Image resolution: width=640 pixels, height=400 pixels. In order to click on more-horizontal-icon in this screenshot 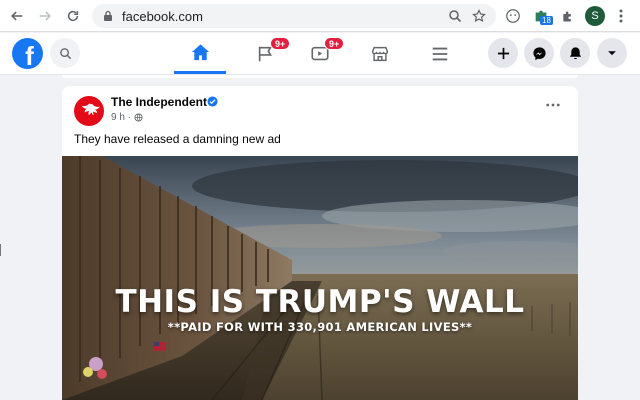, I will do `click(553, 105)`.